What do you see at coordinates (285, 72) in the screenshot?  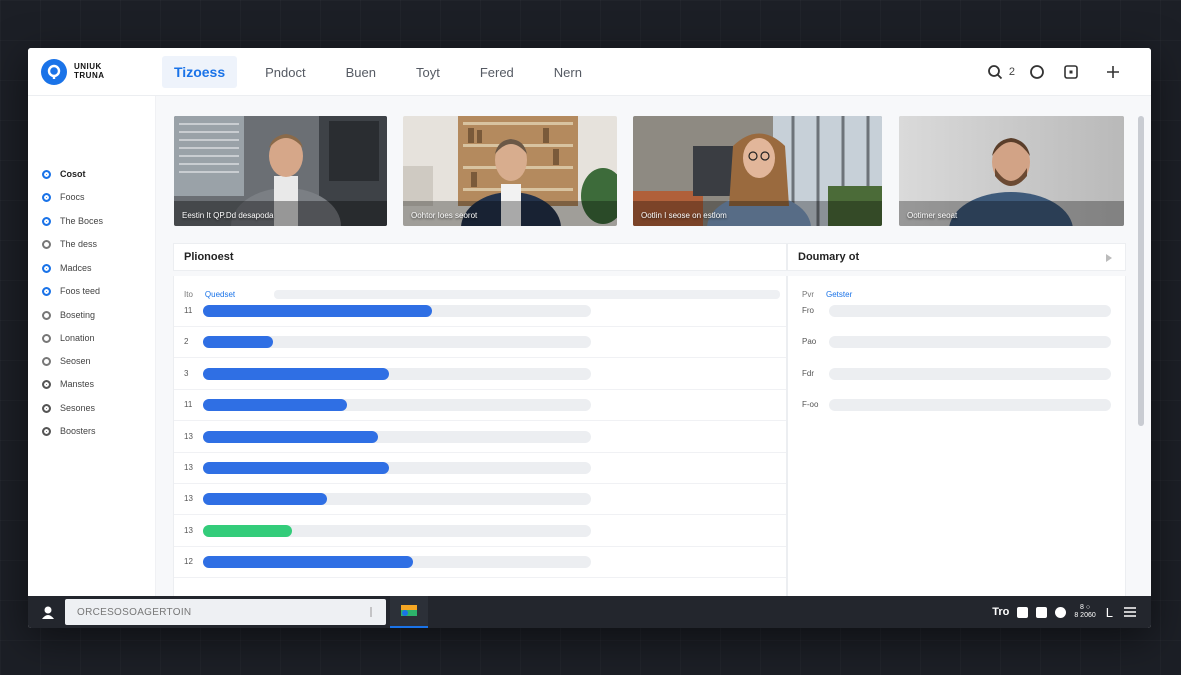 I see `tab-pndoct: Pndoct` at bounding box center [285, 72].